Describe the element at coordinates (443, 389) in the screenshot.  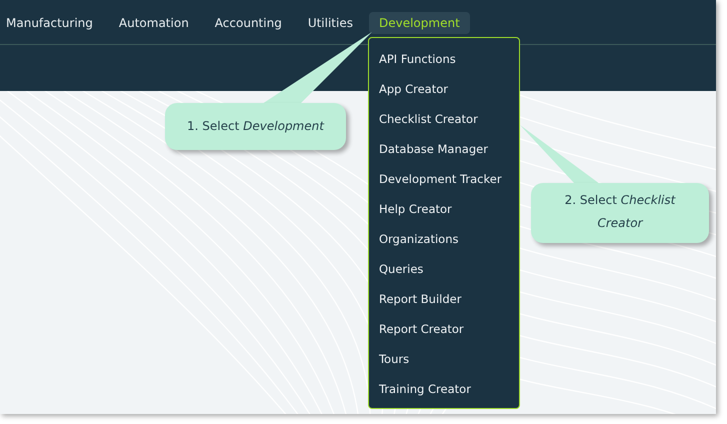
I see `menu-item: Training Creator` at that location.